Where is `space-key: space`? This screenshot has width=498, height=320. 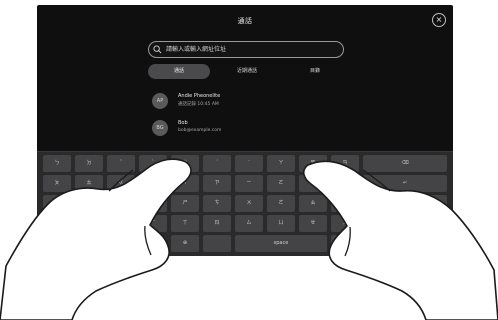
space-key: space is located at coordinates (281, 243).